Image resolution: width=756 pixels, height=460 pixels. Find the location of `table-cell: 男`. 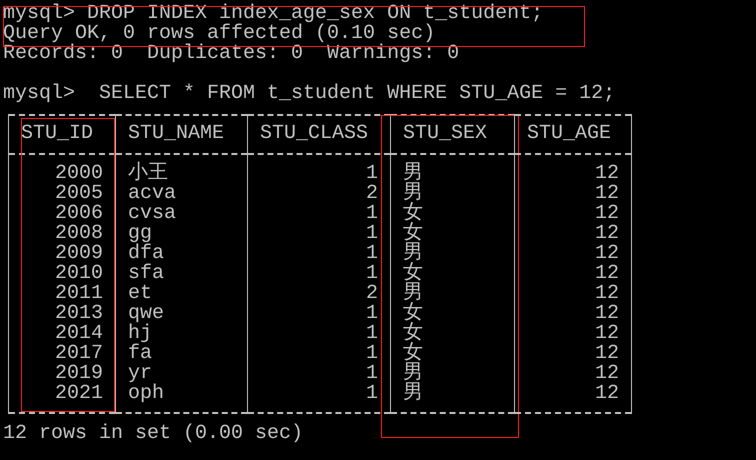

table-cell: 男 is located at coordinates (413, 394).